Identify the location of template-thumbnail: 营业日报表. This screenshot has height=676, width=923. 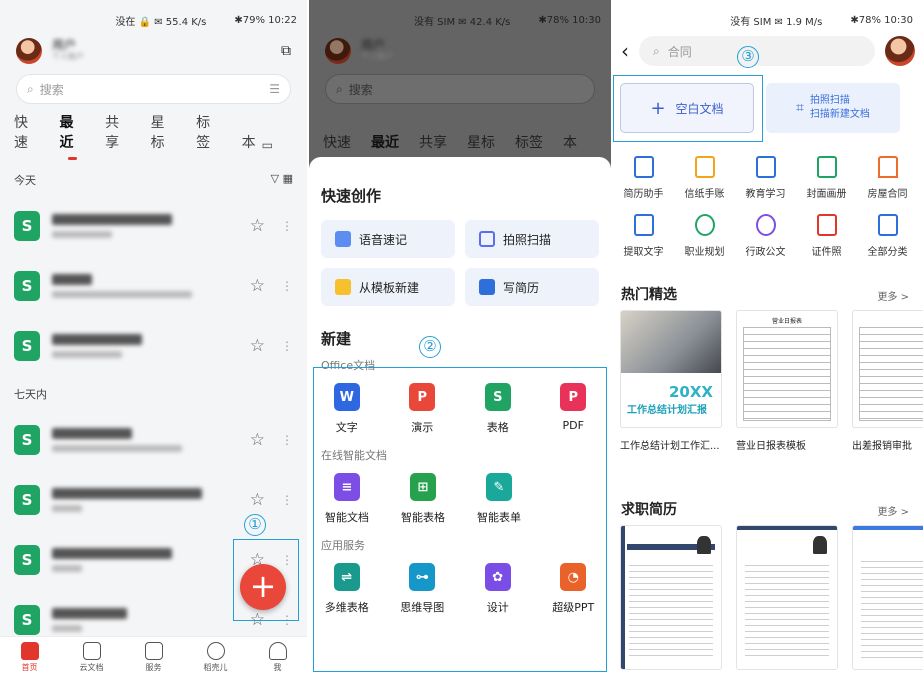
(787, 369).